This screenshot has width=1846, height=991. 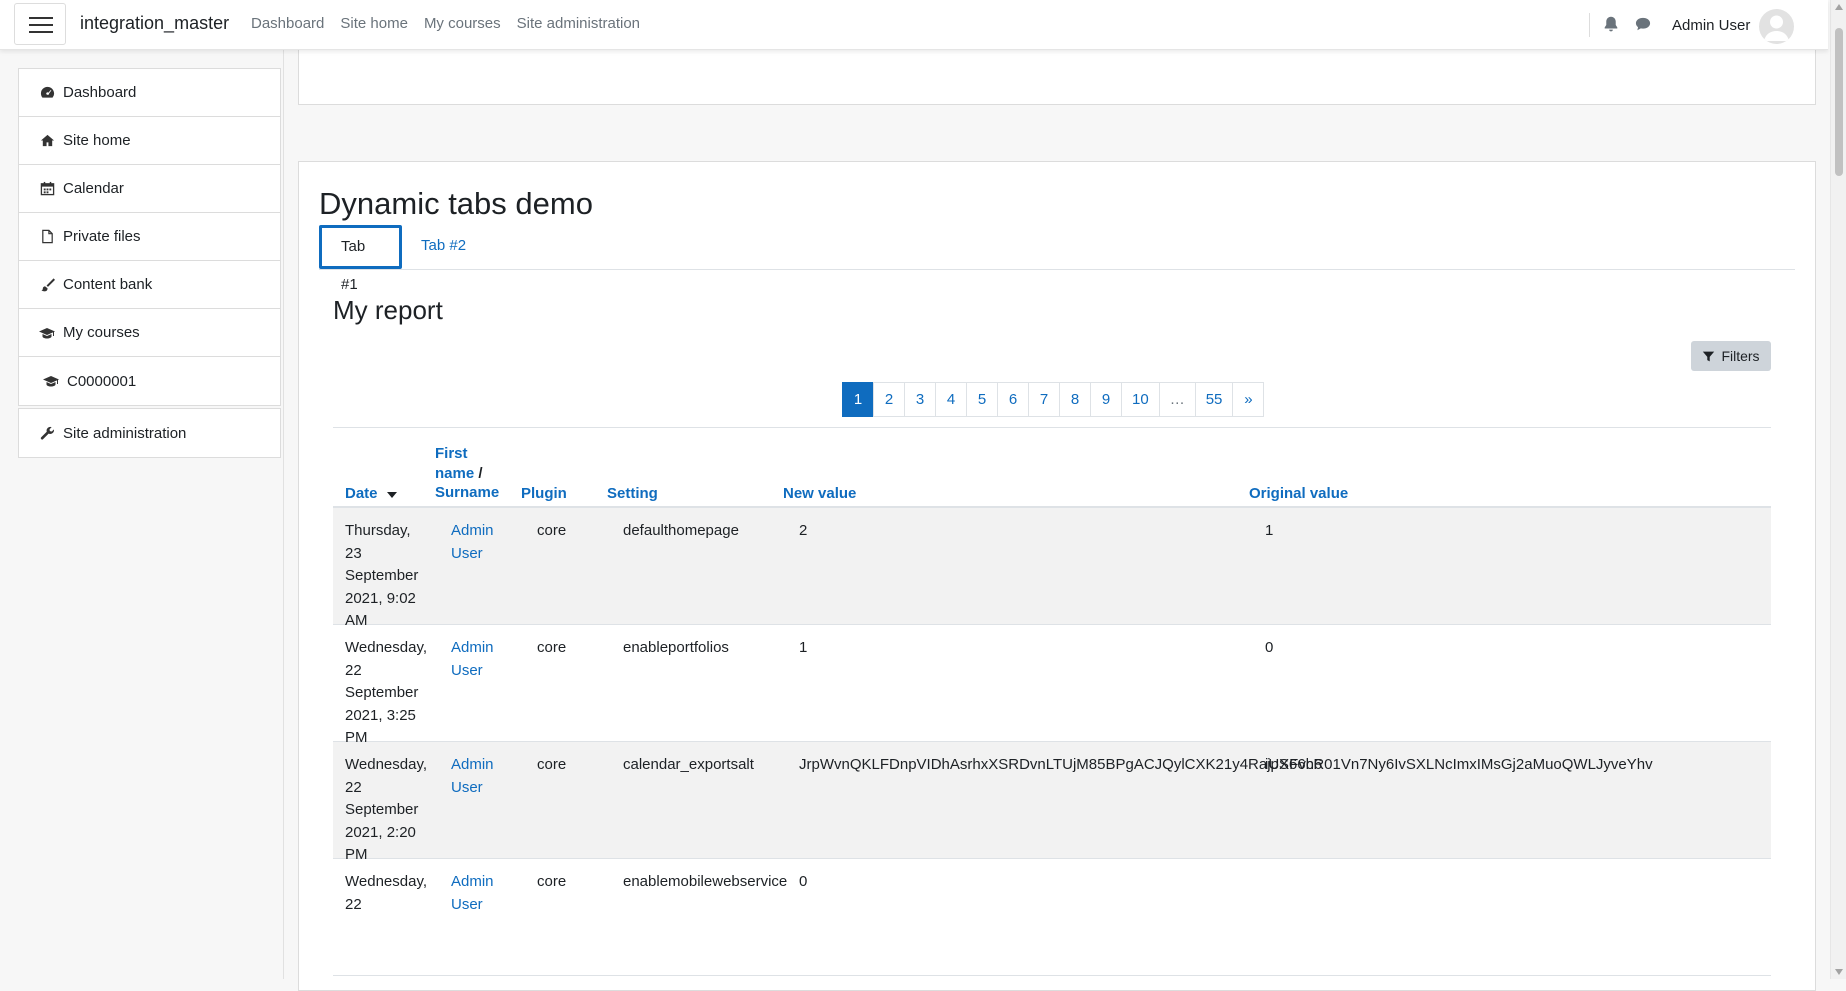 I want to click on column-header-new-value: New value, so click(x=819, y=494).